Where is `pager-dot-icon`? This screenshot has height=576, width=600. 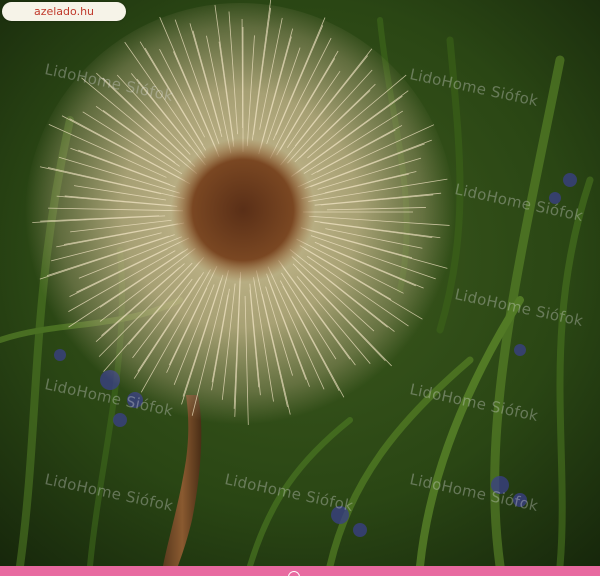 pager-dot-icon is located at coordinates (294, 573).